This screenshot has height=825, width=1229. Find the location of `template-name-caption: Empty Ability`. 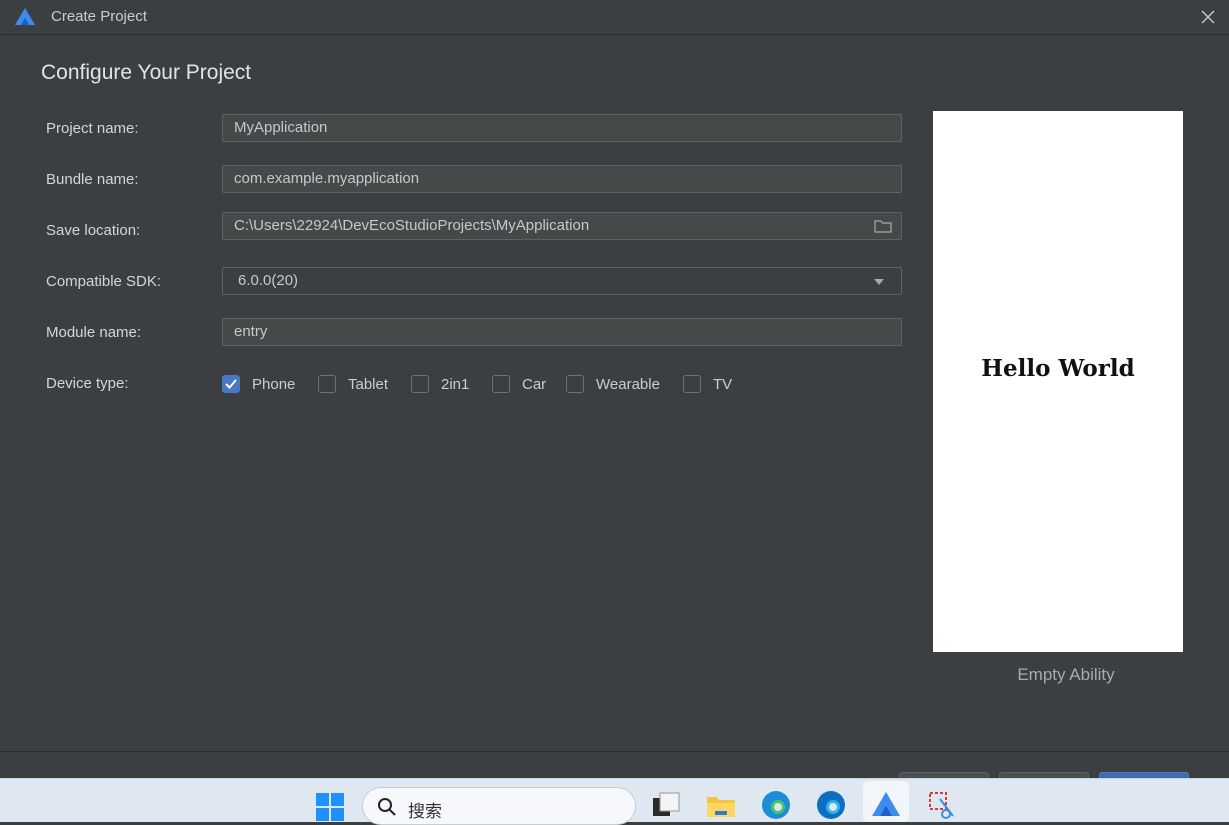

template-name-caption: Empty Ability is located at coordinates (1066, 674).